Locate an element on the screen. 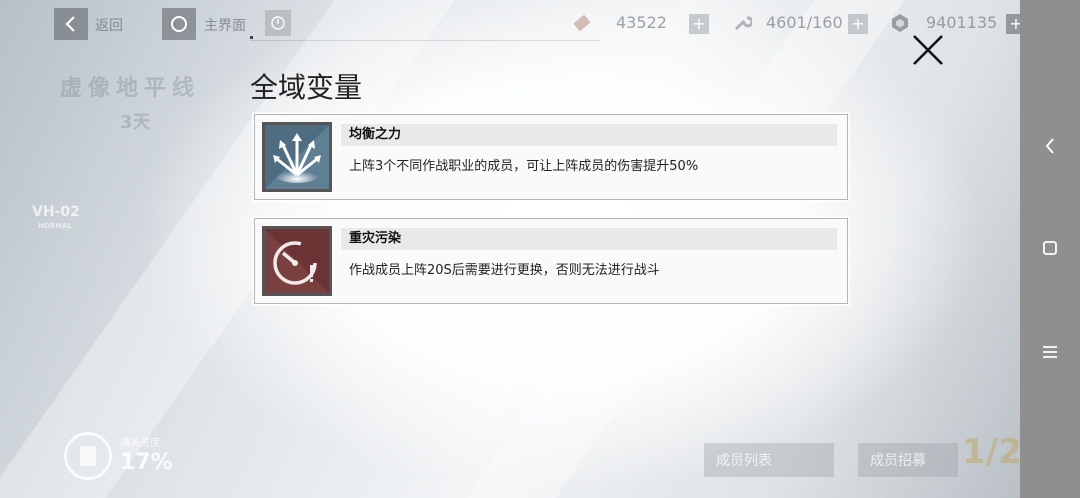 Image resolution: width=1080 pixels, height=498 pixels. wrench-icon is located at coordinates (743, 23).